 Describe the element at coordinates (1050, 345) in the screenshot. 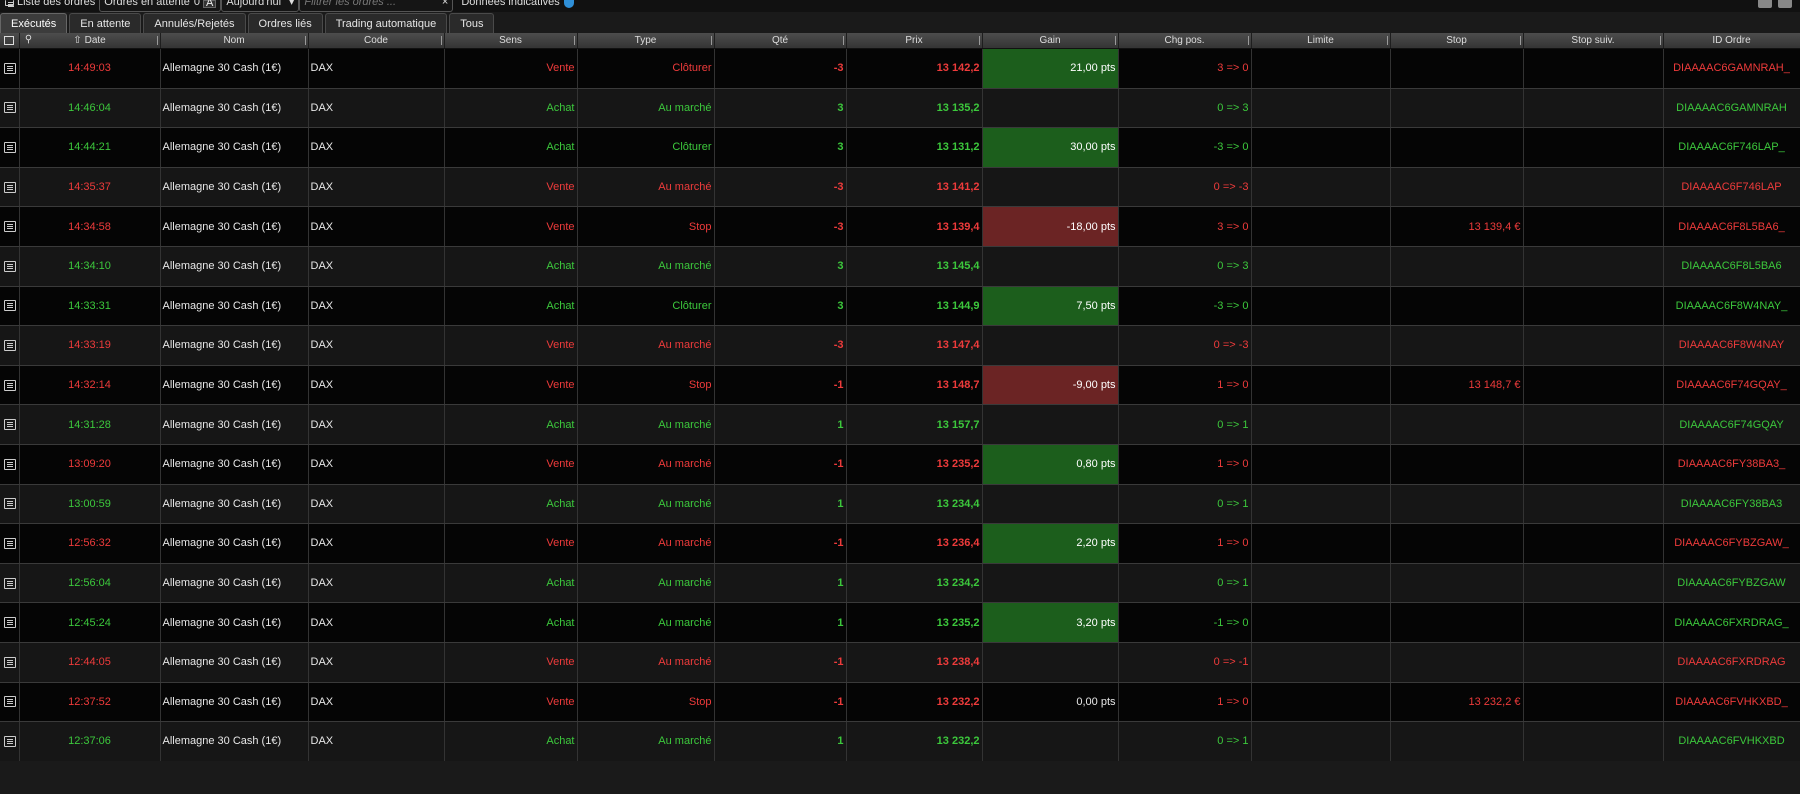

I see `cell-gain` at that location.